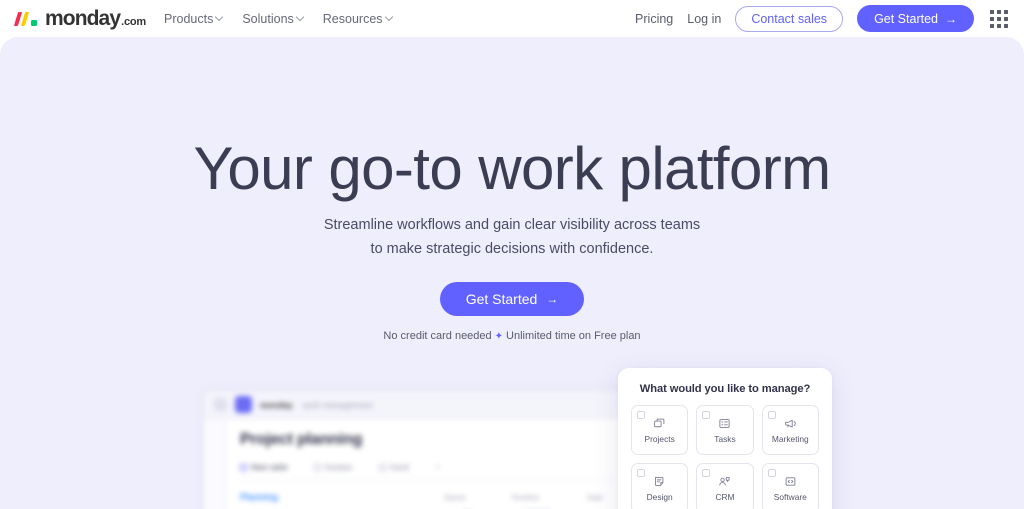 This screenshot has width=1024, height=509. What do you see at coordinates (512, 168) in the screenshot?
I see `page-title: Your go-to work platform` at bounding box center [512, 168].